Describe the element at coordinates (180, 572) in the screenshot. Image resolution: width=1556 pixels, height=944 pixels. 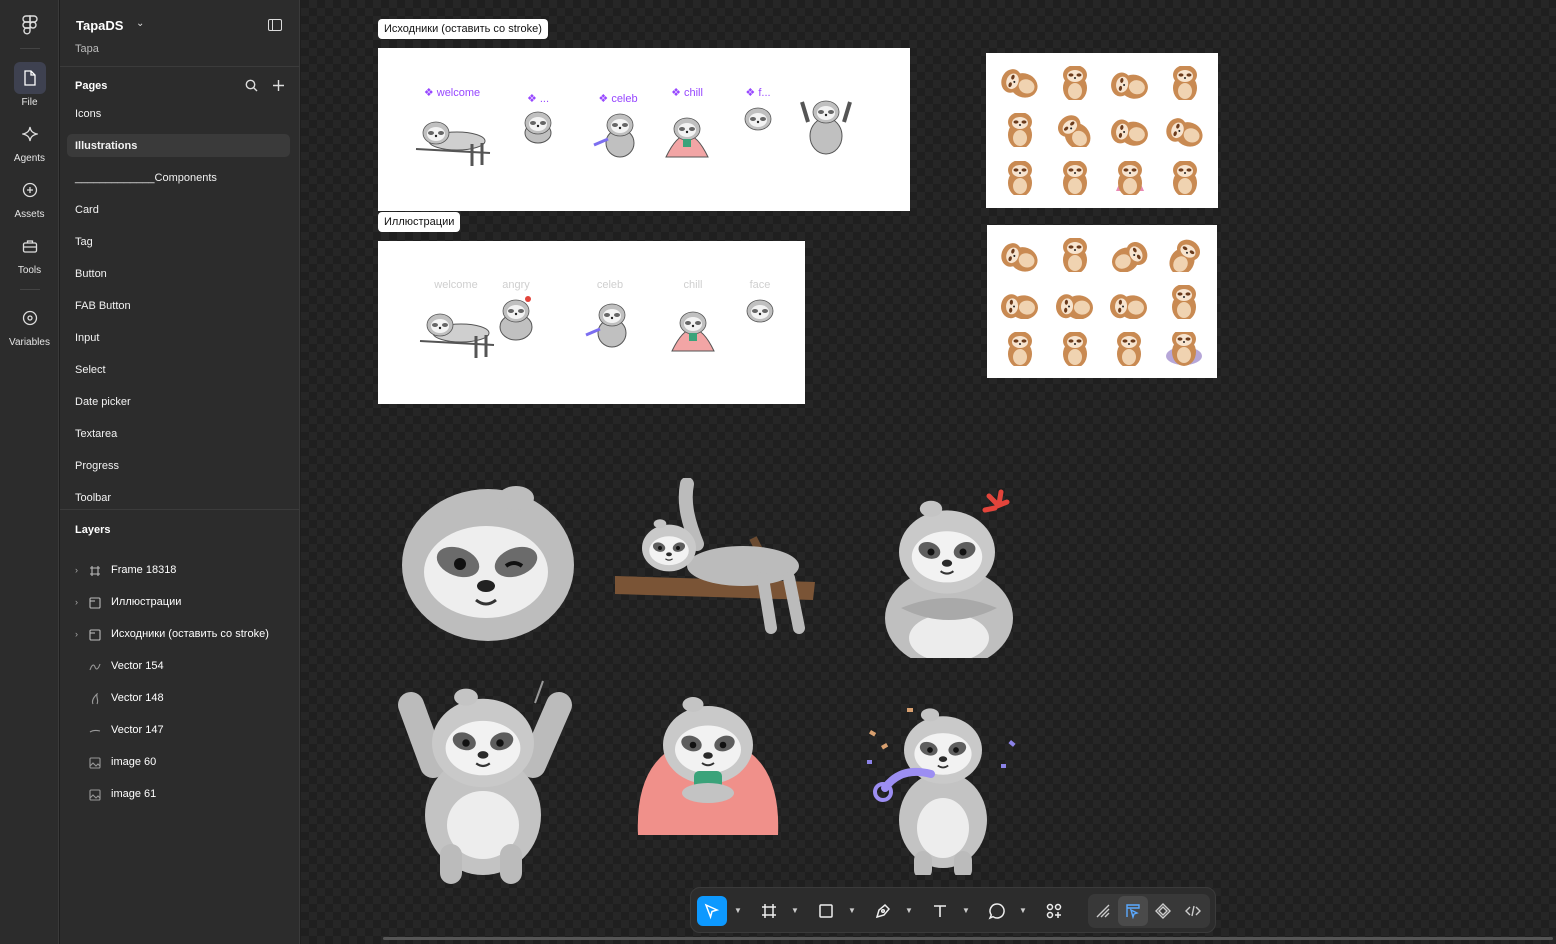
I see `layer-row: › Frame 18318` at that location.